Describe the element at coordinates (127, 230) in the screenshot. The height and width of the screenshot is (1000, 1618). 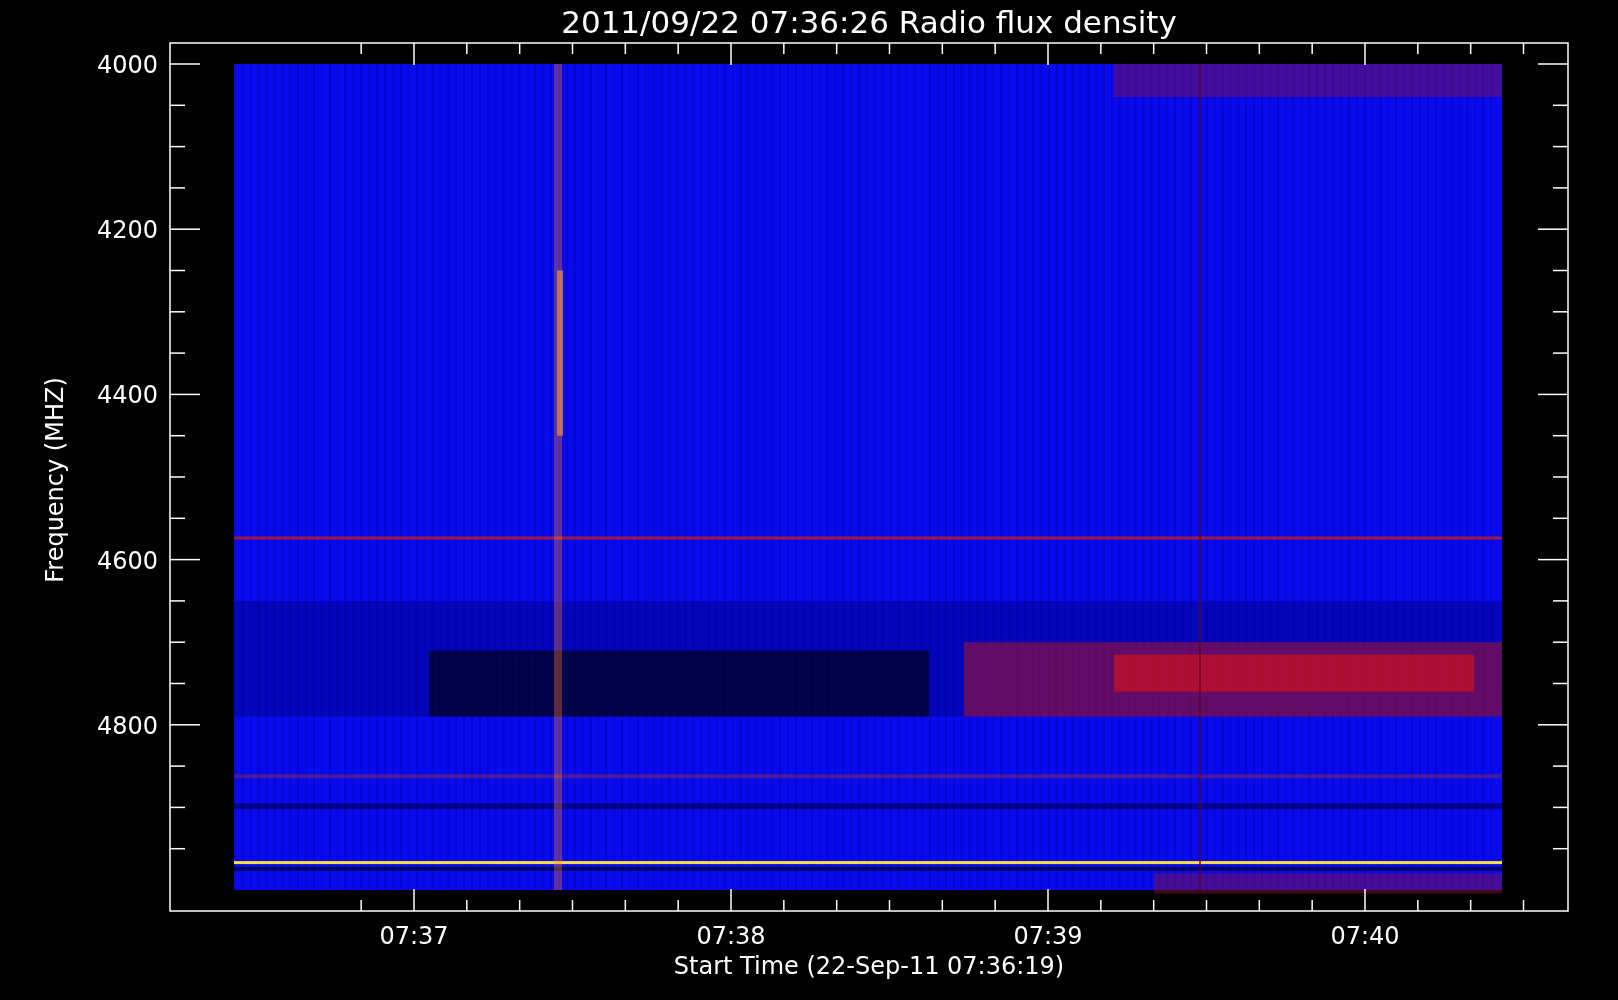
I see `y-tick-label: 4200` at that location.